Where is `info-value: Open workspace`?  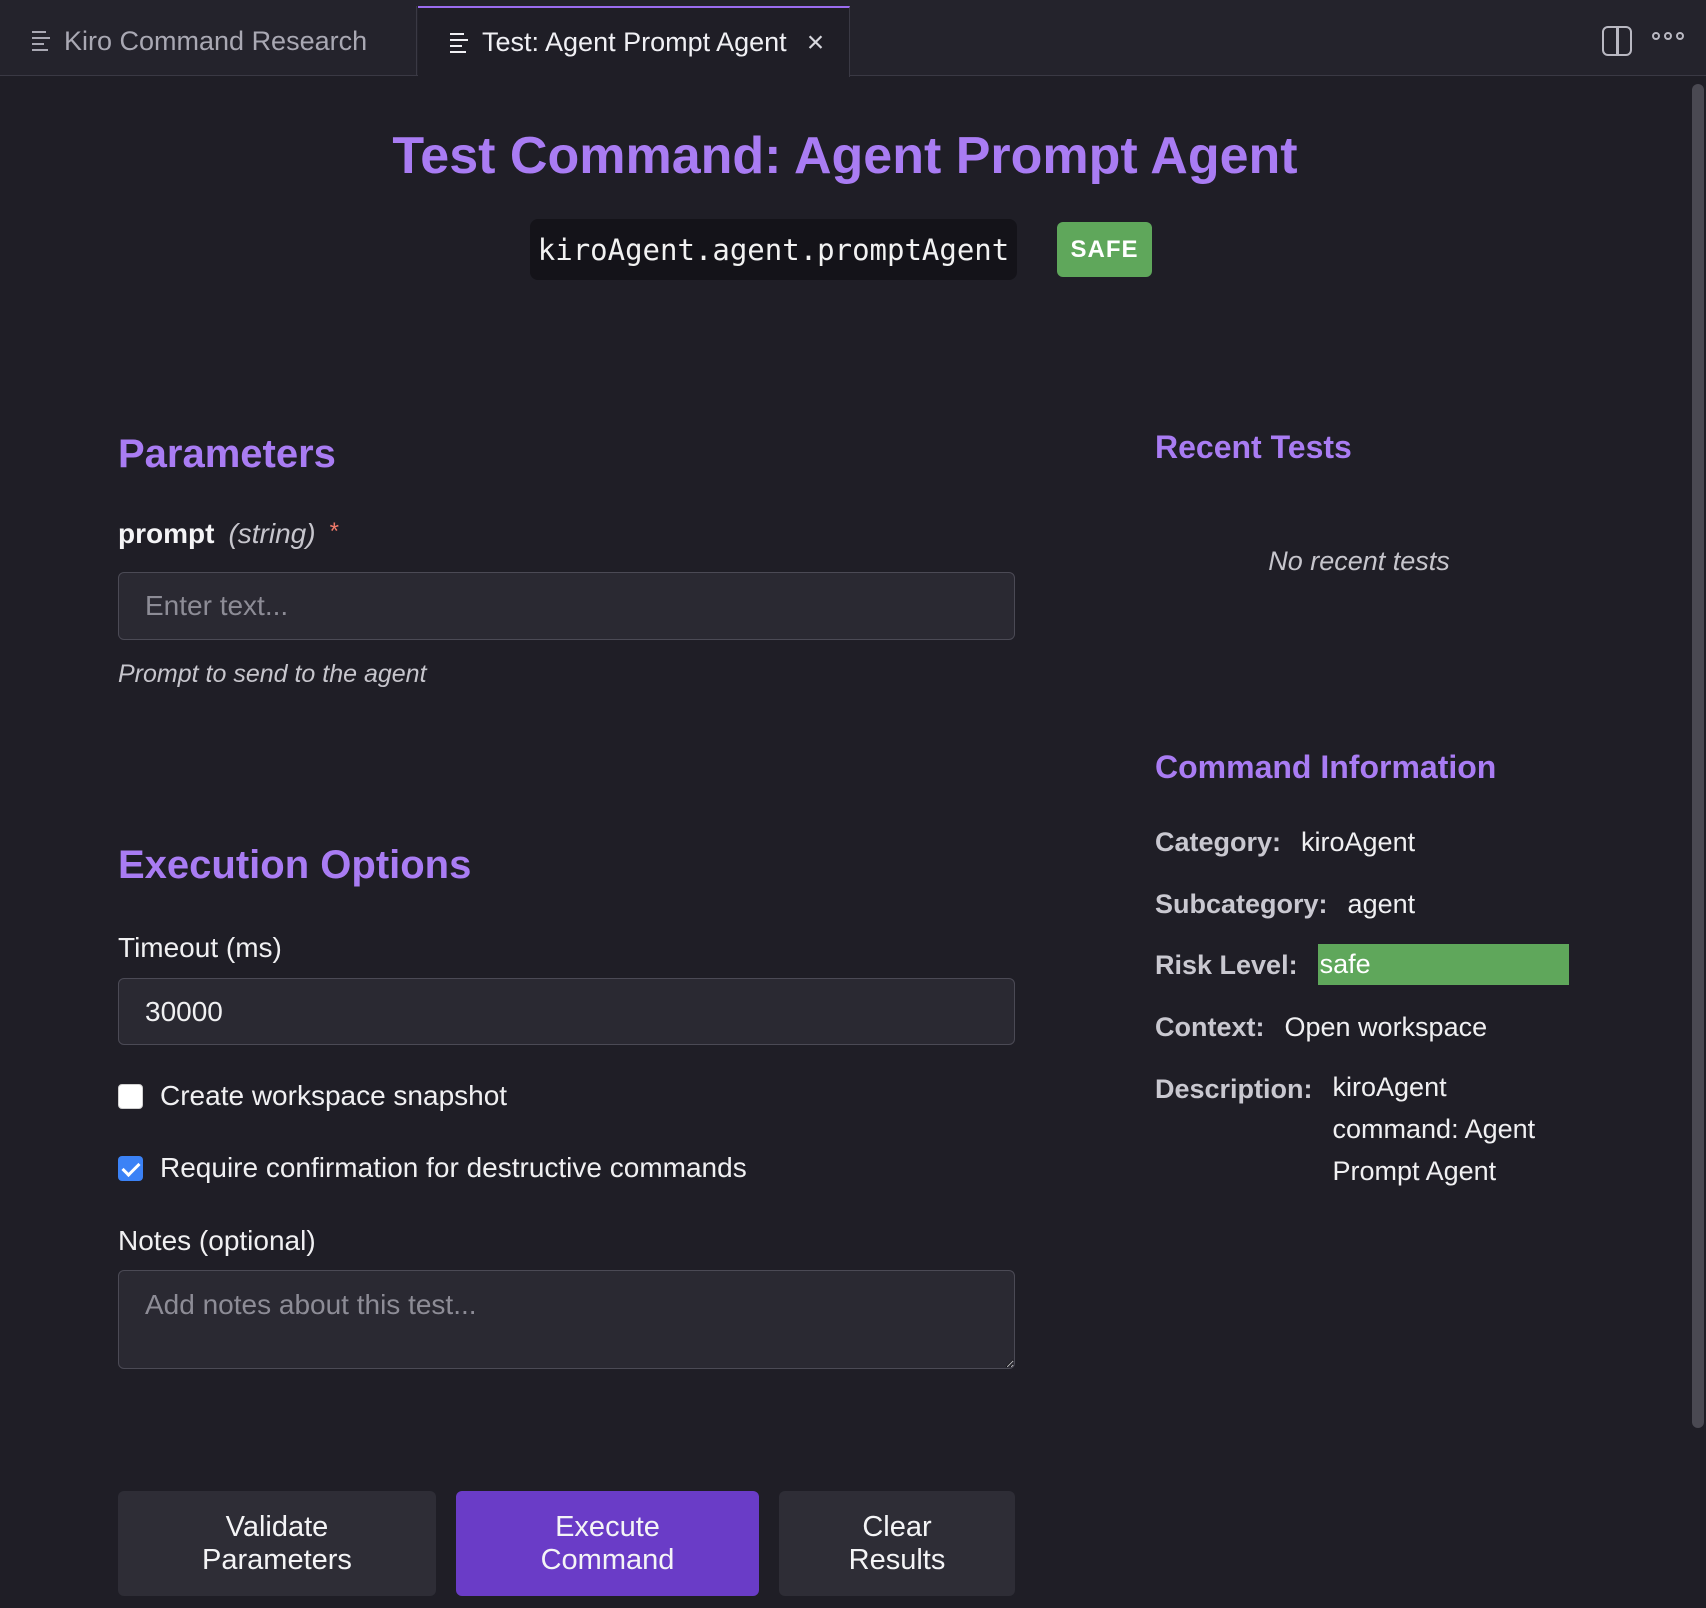
info-value: Open workspace is located at coordinates (1386, 1027).